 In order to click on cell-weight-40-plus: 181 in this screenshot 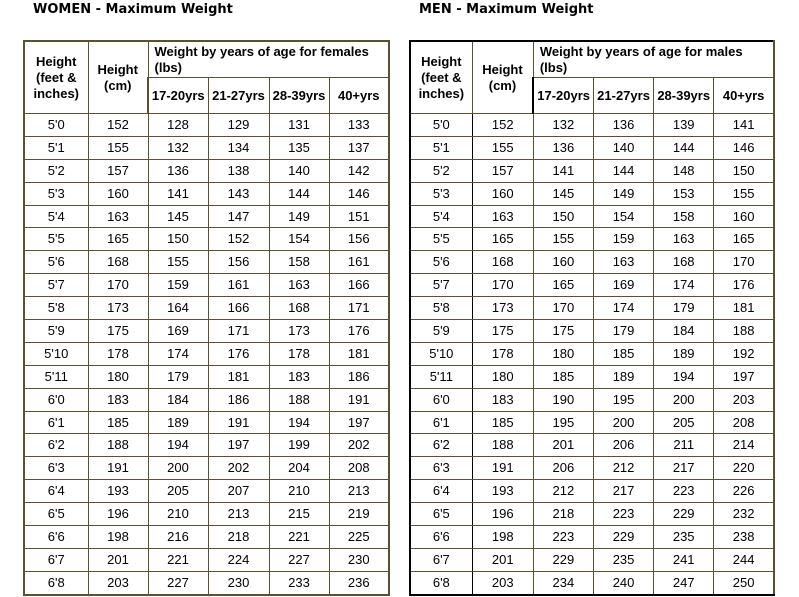, I will do `click(359, 353)`.